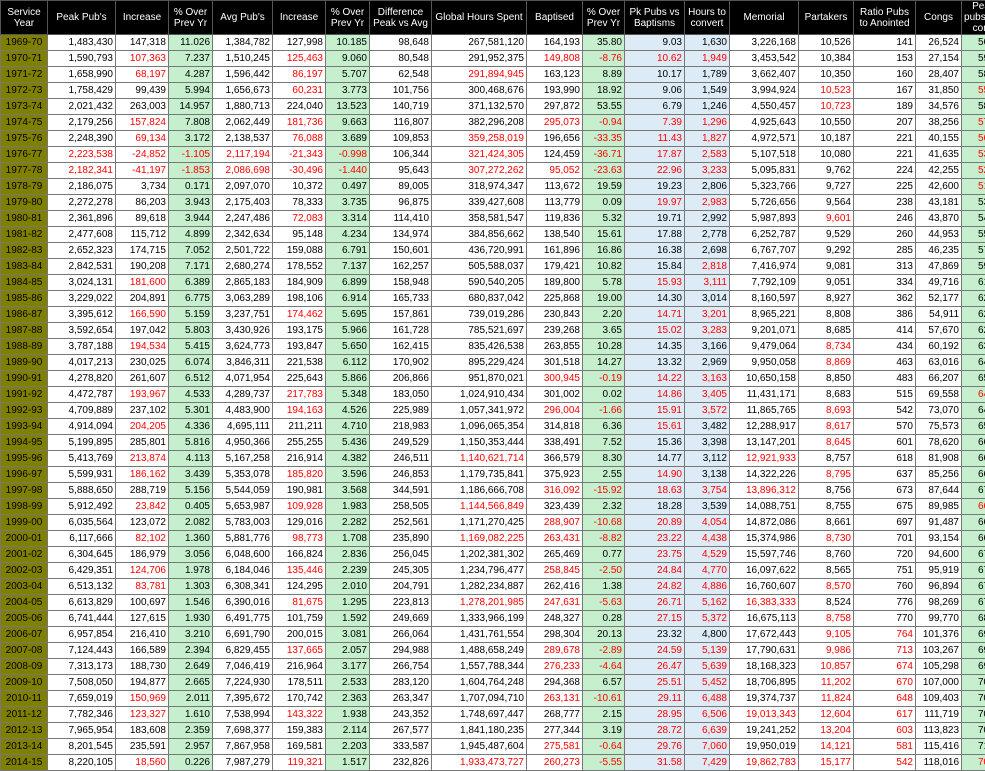 The image size is (985, 771). Describe the element at coordinates (299, 395) in the screenshot. I see `table-cell: 217,783` at that location.